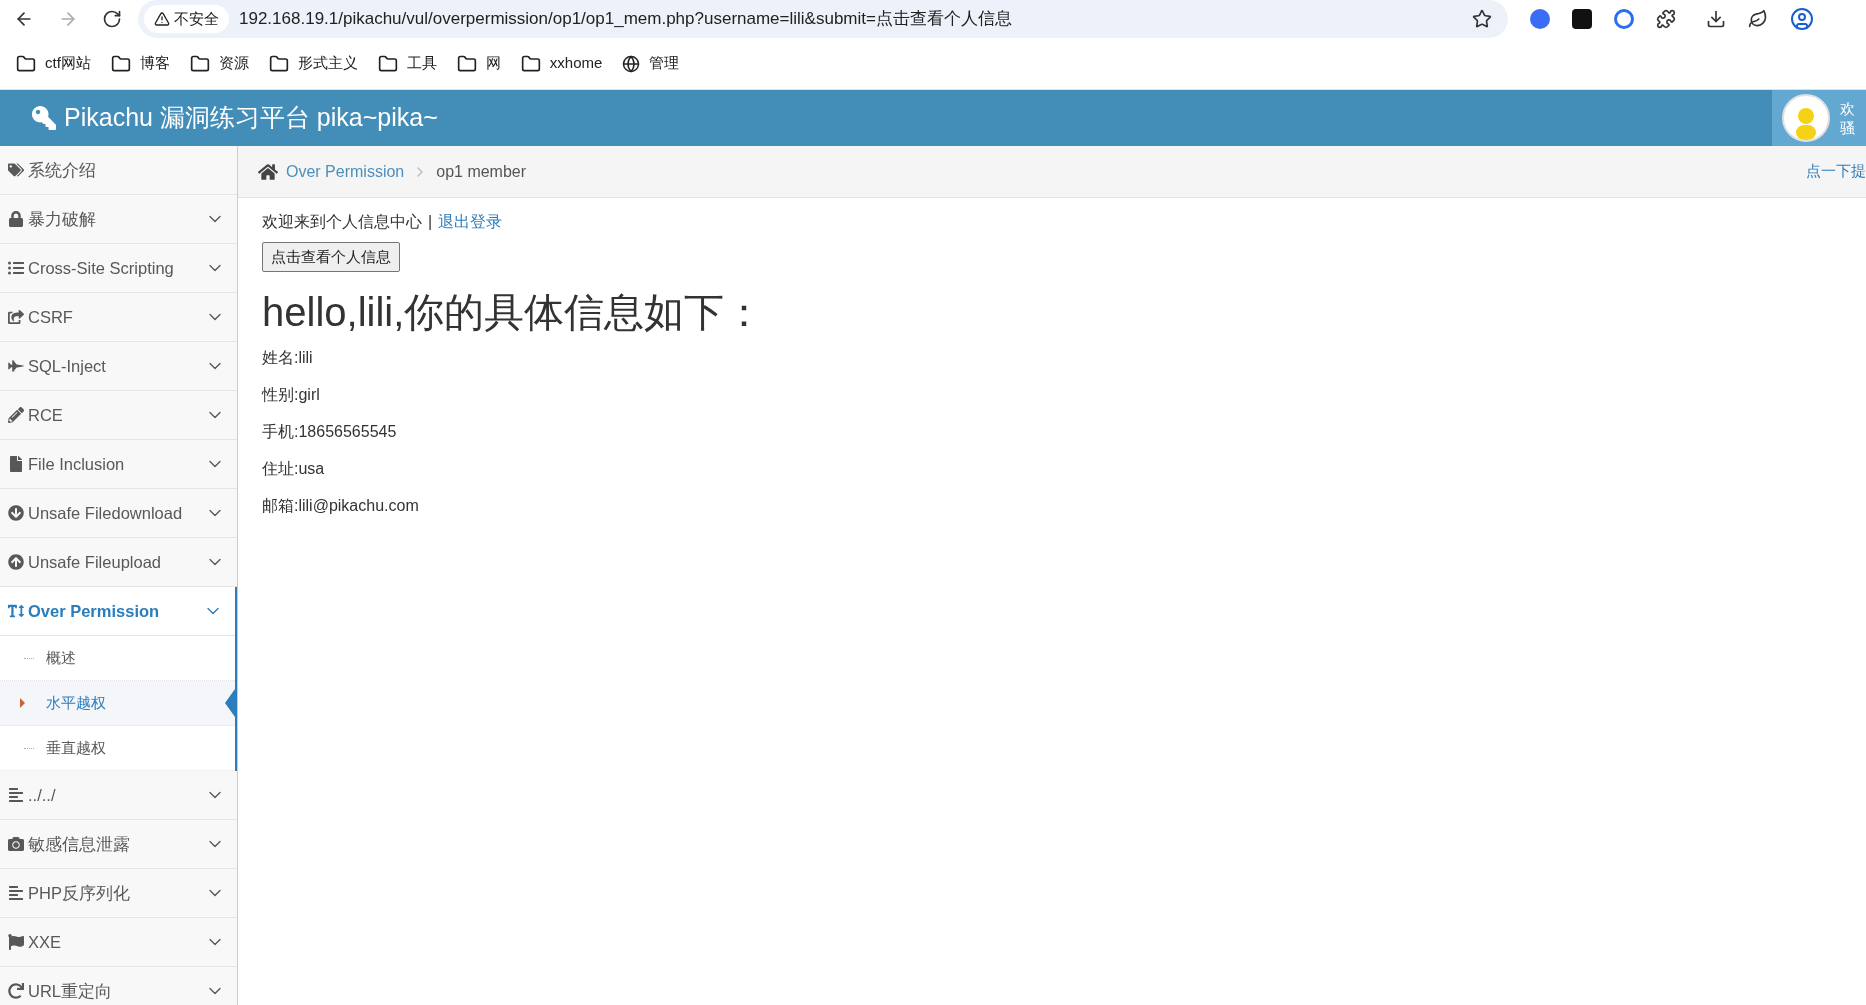 This screenshot has width=1866, height=1005. What do you see at coordinates (407, 63) in the screenshot?
I see `bookmark: 工具` at bounding box center [407, 63].